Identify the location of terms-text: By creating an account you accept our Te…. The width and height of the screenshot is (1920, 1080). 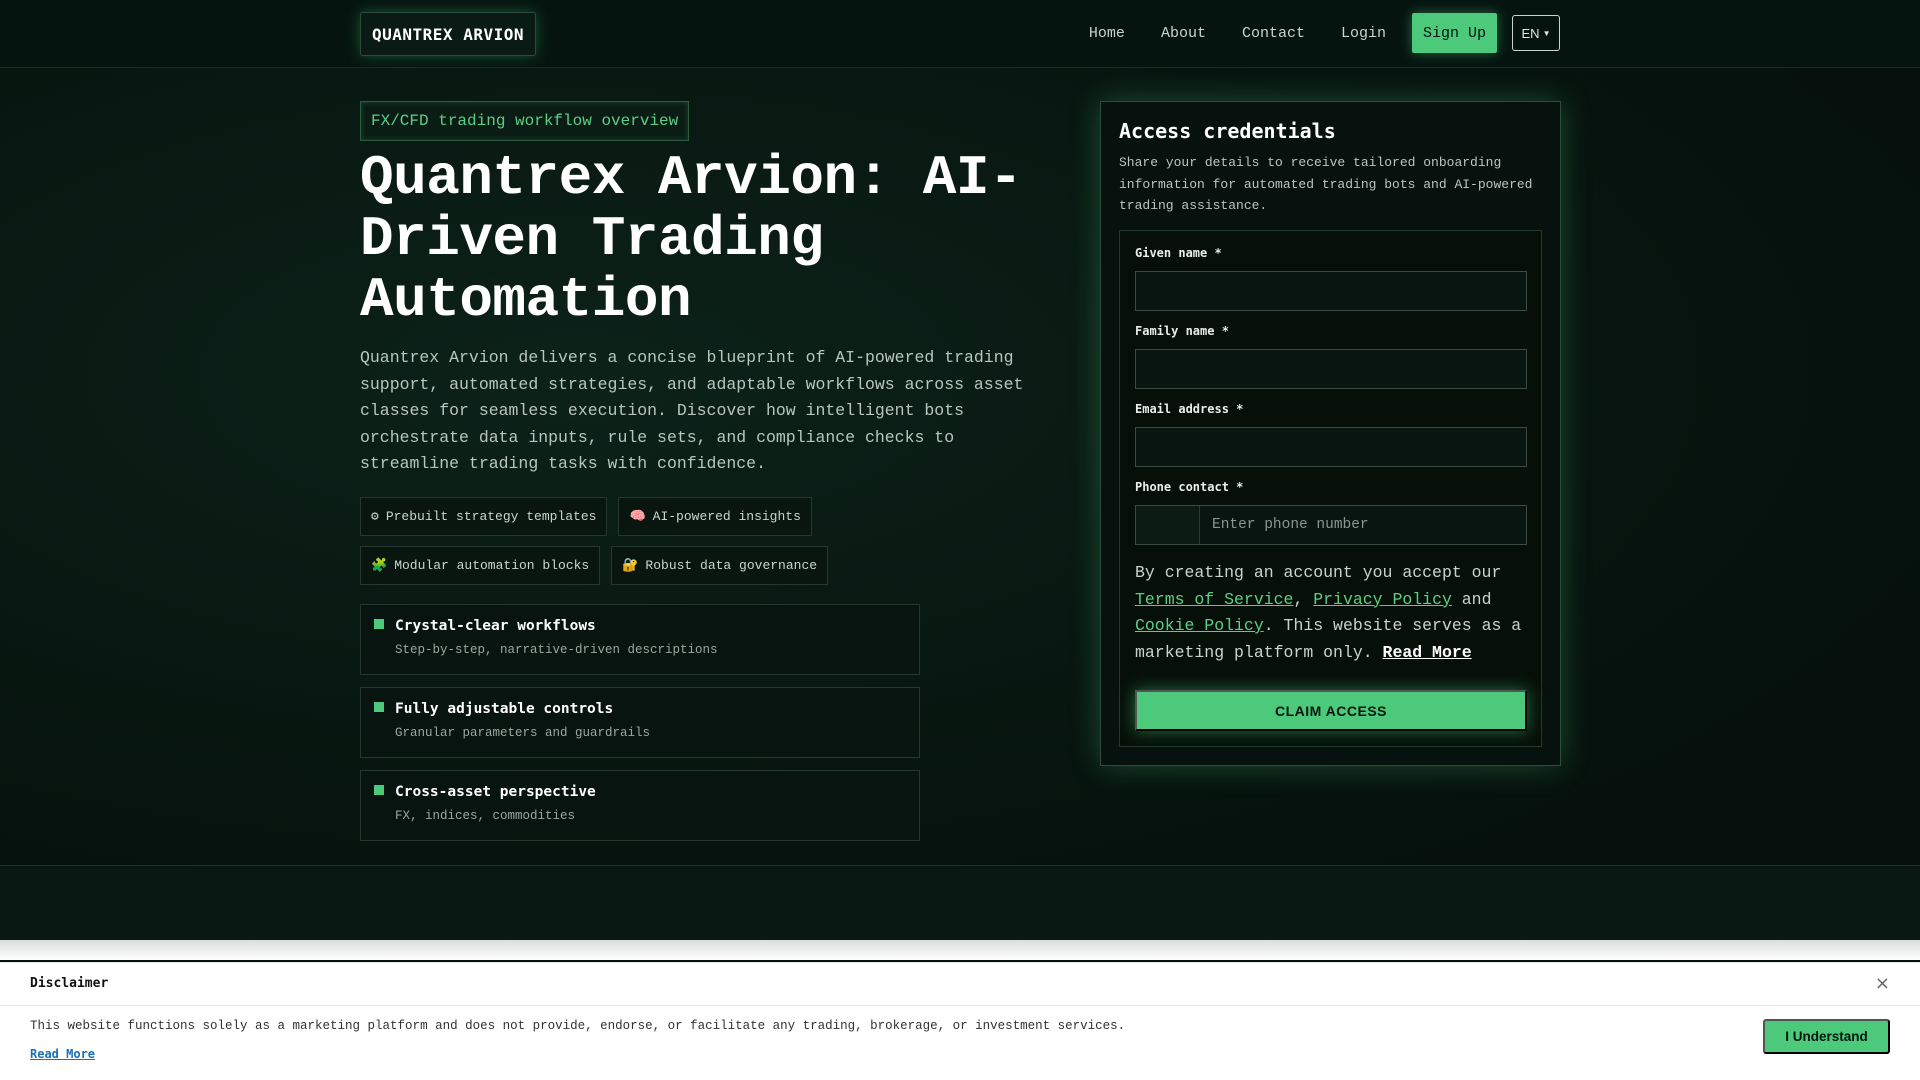
(1335, 613).